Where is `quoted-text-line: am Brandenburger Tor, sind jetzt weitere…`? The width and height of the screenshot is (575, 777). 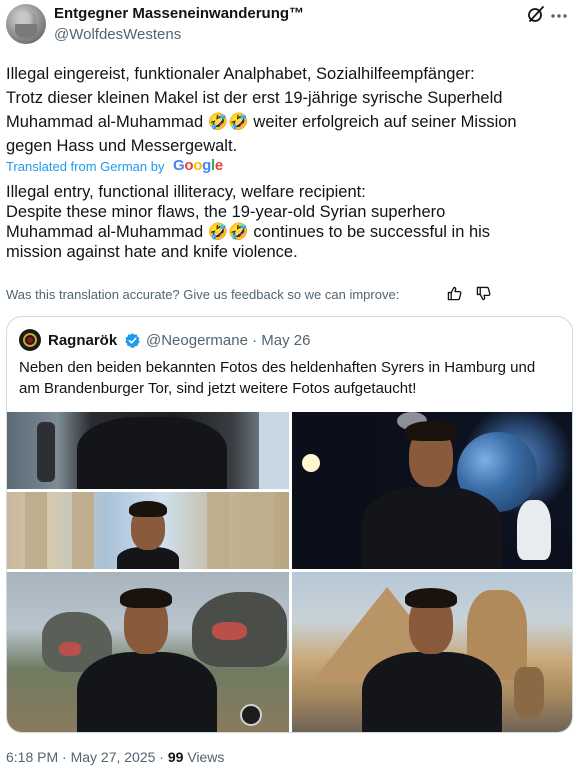
quoted-text-line: am Brandenburger Tor, sind jetzt weitere… is located at coordinates (218, 388).